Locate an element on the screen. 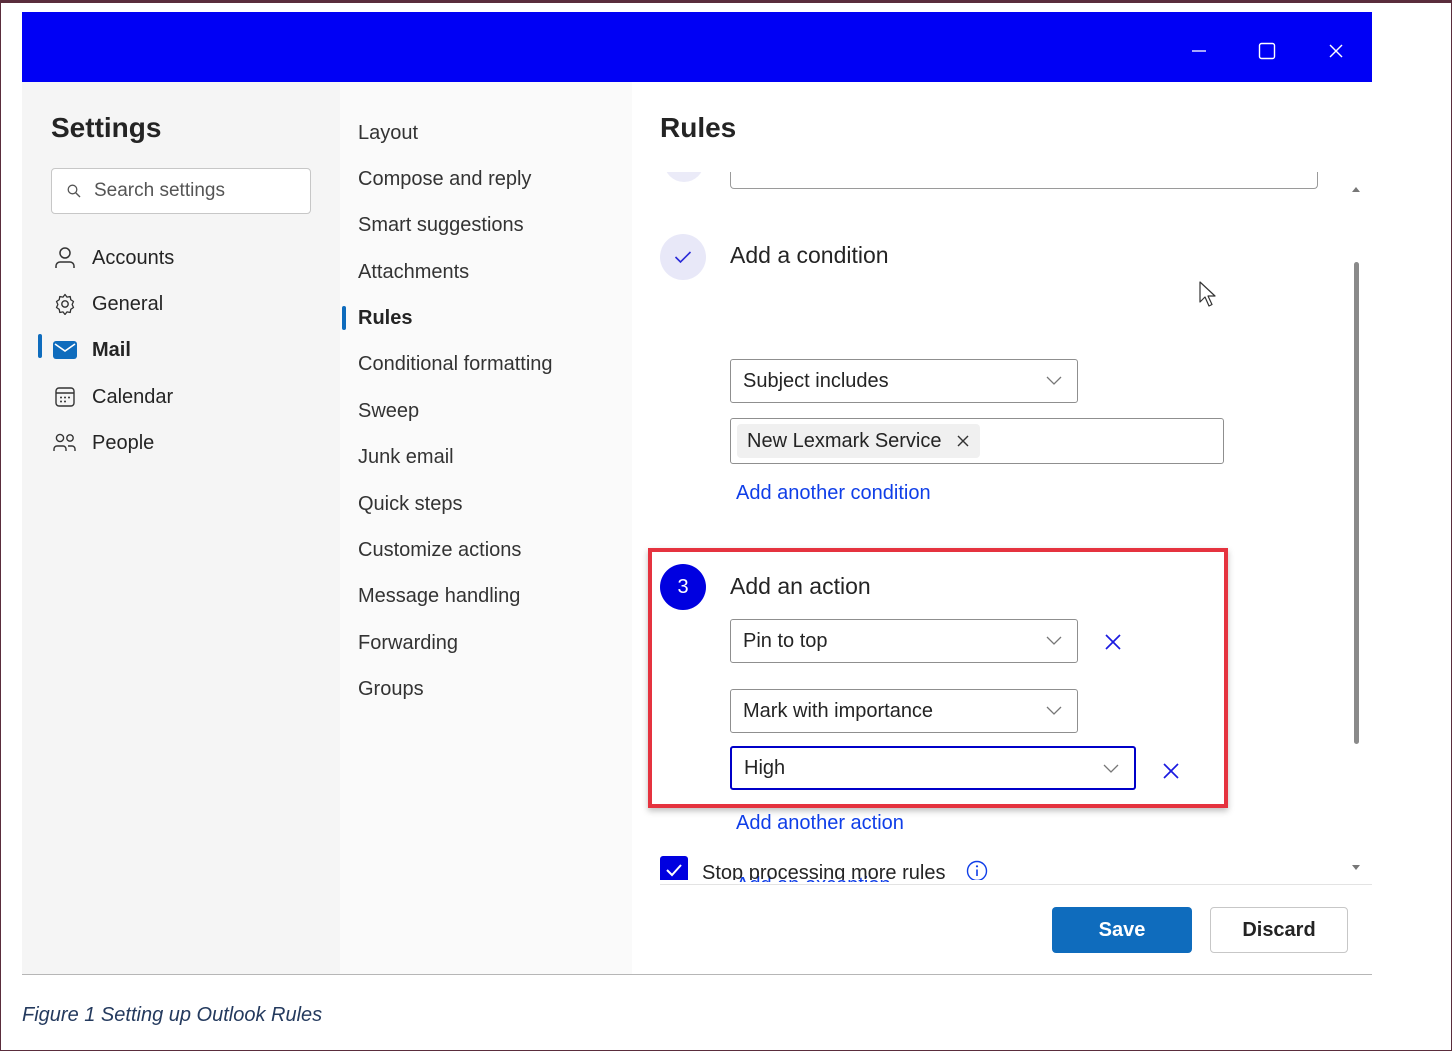 This screenshot has width=1452, height=1051. mail-nav-message-handling: Message handling is located at coordinates (439, 596).